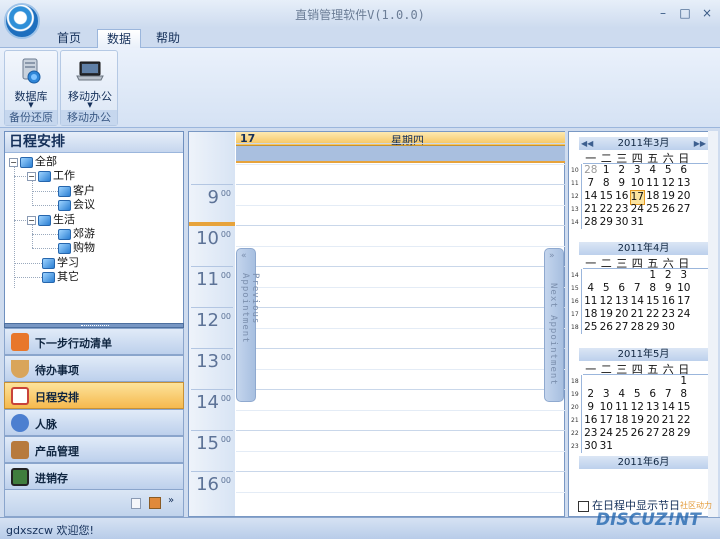 The image size is (720, 539). I want to click on tree-item-meeting: 会议, so click(76, 205).